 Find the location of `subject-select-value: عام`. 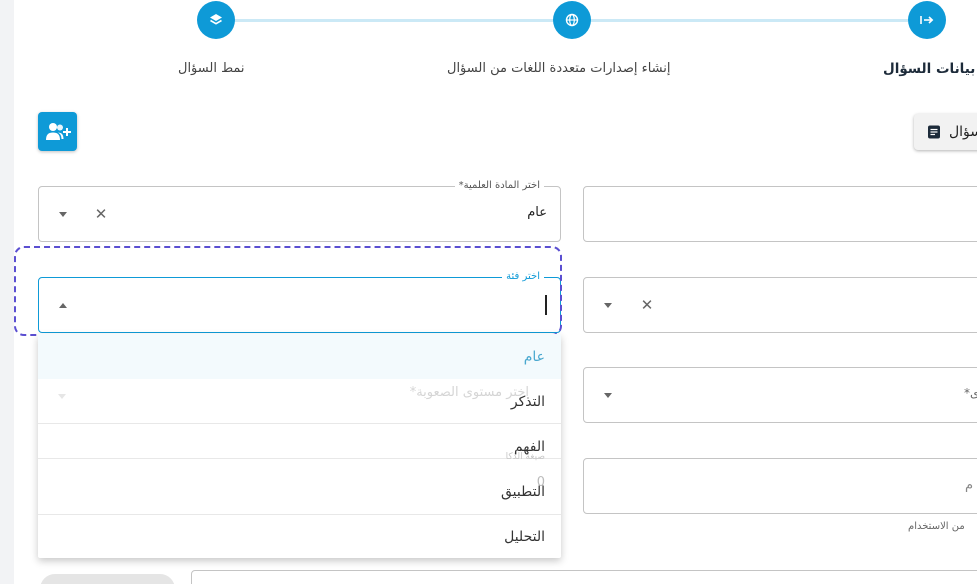

subject-select-value: عام is located at coordinates (537, 212).